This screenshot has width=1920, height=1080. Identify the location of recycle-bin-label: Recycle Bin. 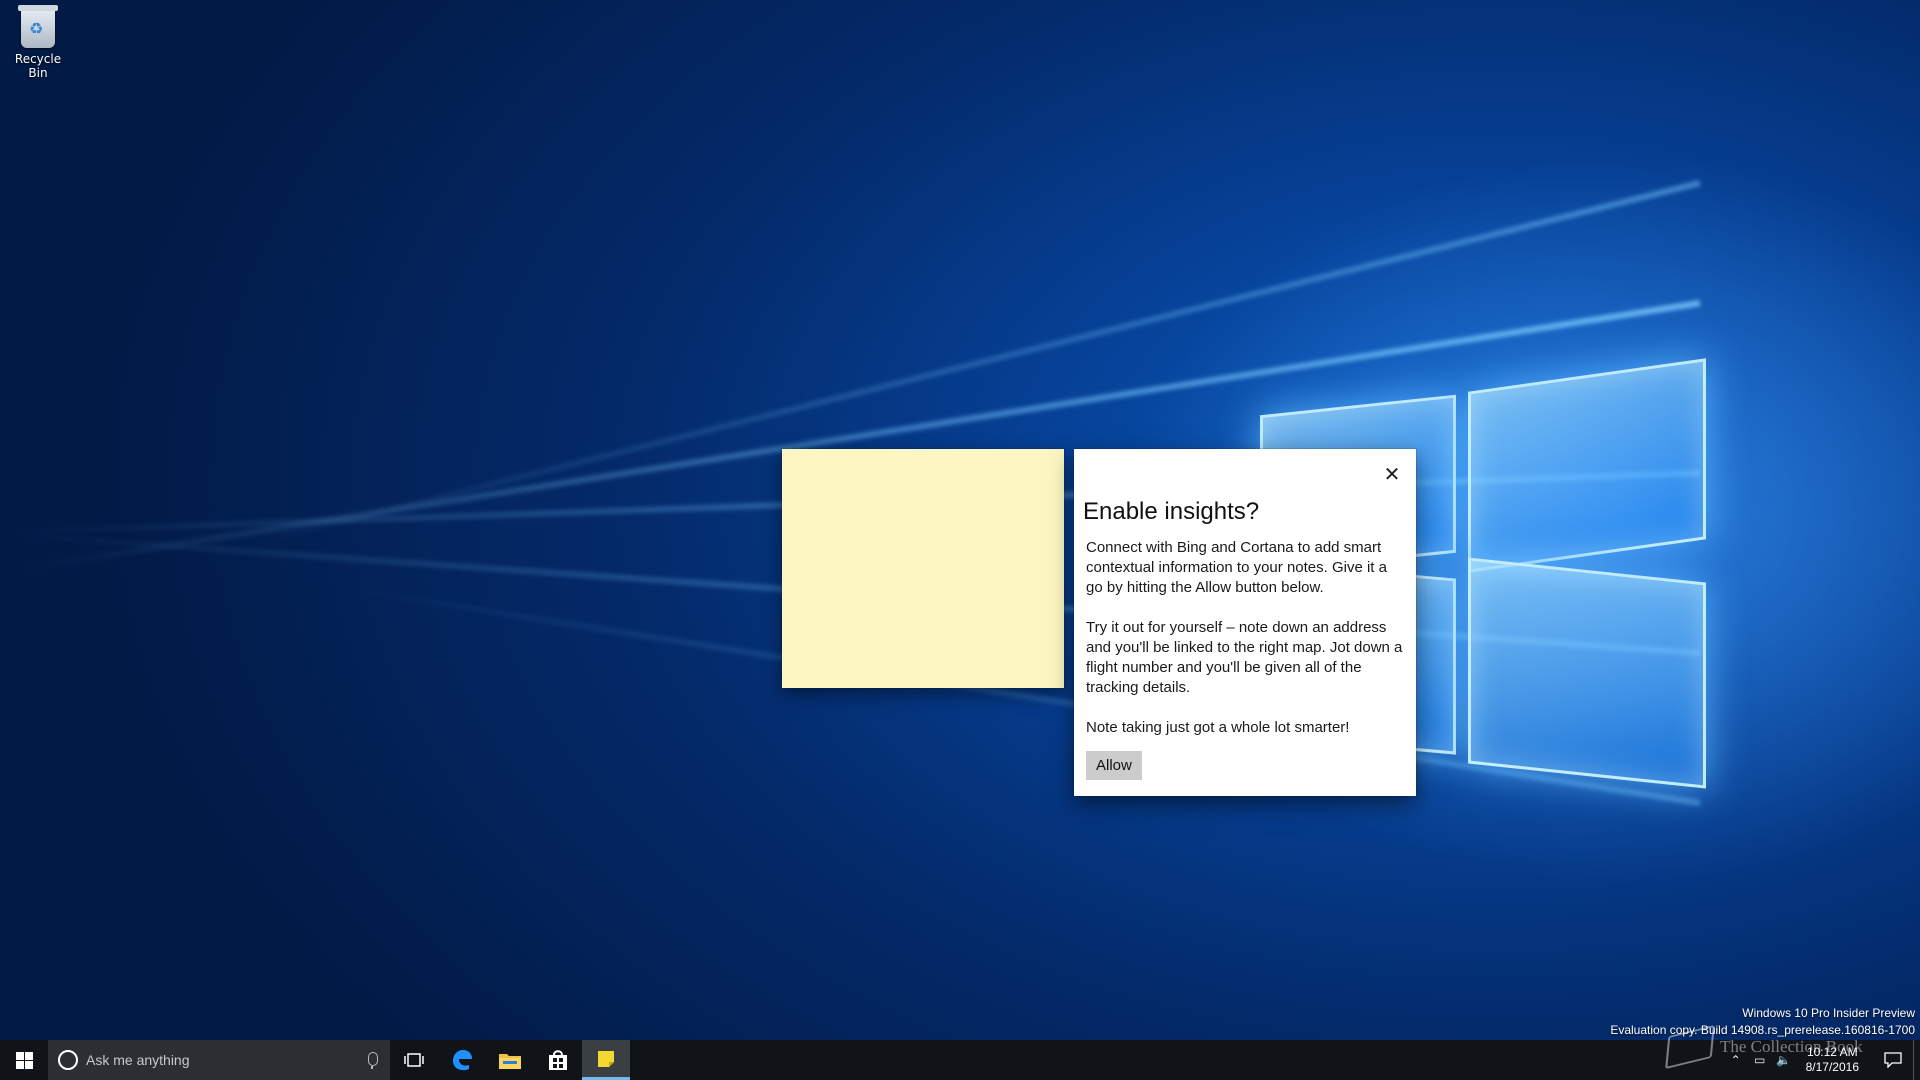
(38, 66).